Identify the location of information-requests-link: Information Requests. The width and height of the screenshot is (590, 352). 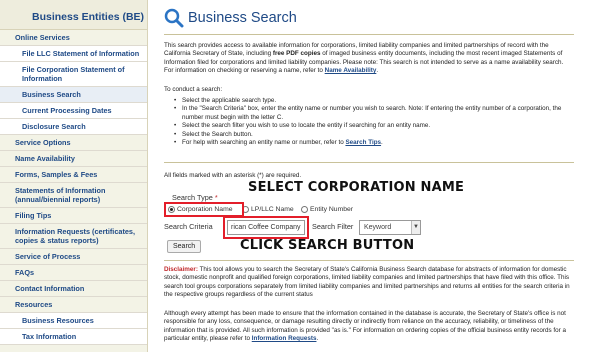
(284, 338).